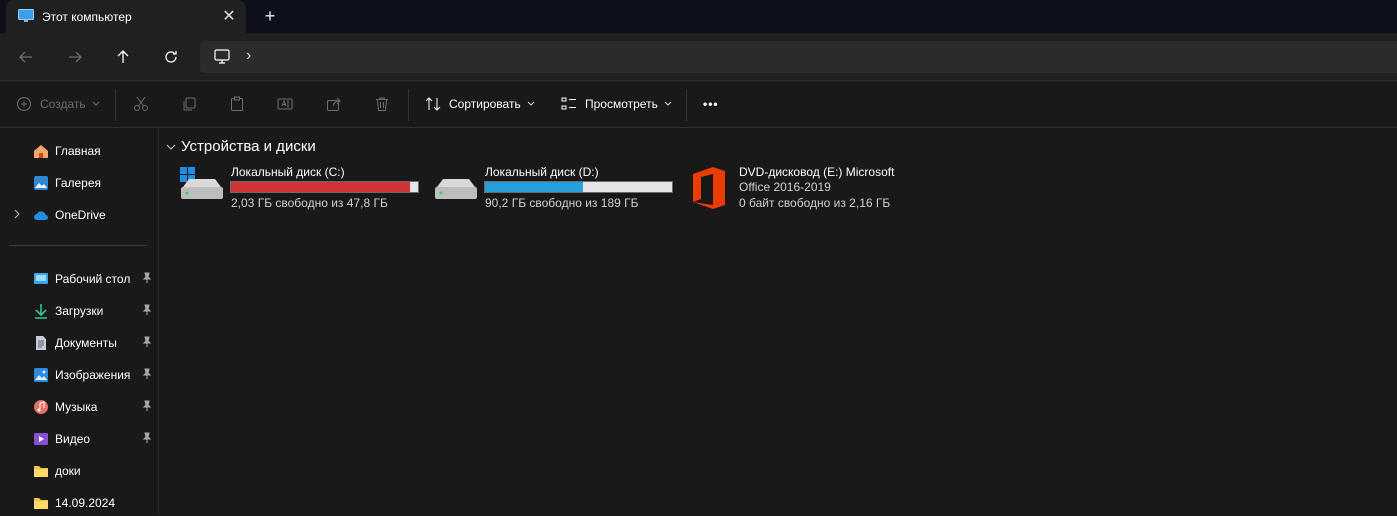 This screenshot has width=1397, height=516. I want to click on sidebar-item-downloads: Загрузки, so click(79, 310).